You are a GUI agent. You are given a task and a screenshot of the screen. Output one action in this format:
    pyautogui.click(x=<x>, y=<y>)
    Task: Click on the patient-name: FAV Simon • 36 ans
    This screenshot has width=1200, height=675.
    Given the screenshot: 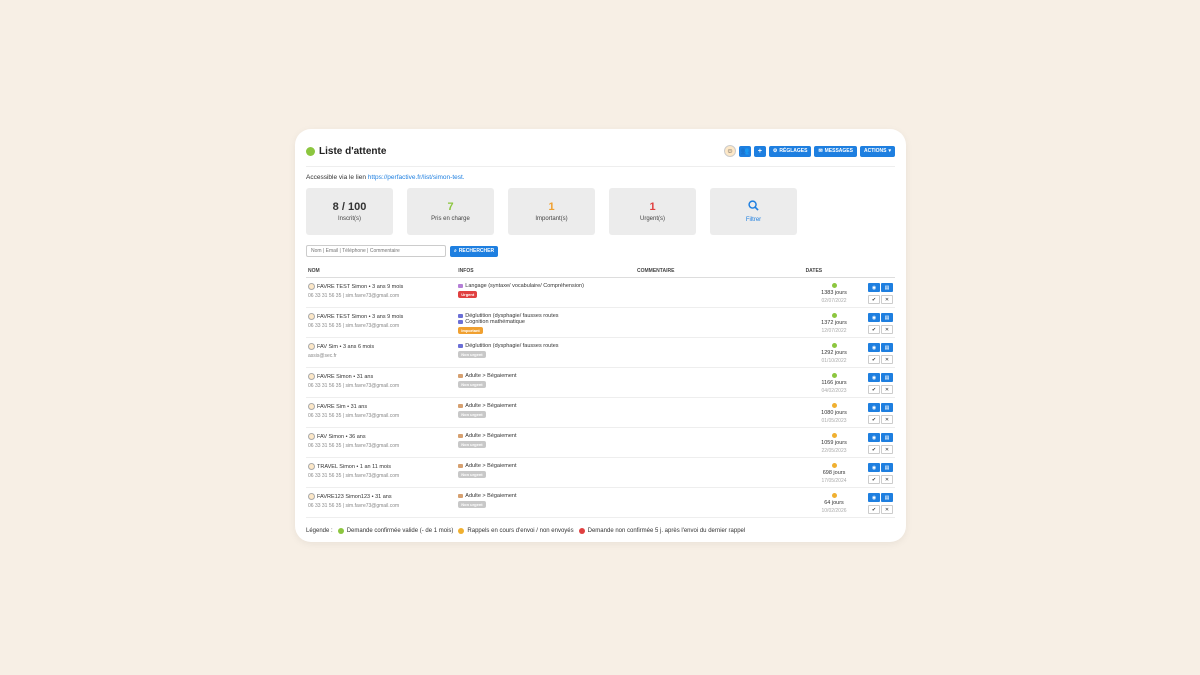 What is the action you would take?
    pyautogui.click(x=381, y=436)
    